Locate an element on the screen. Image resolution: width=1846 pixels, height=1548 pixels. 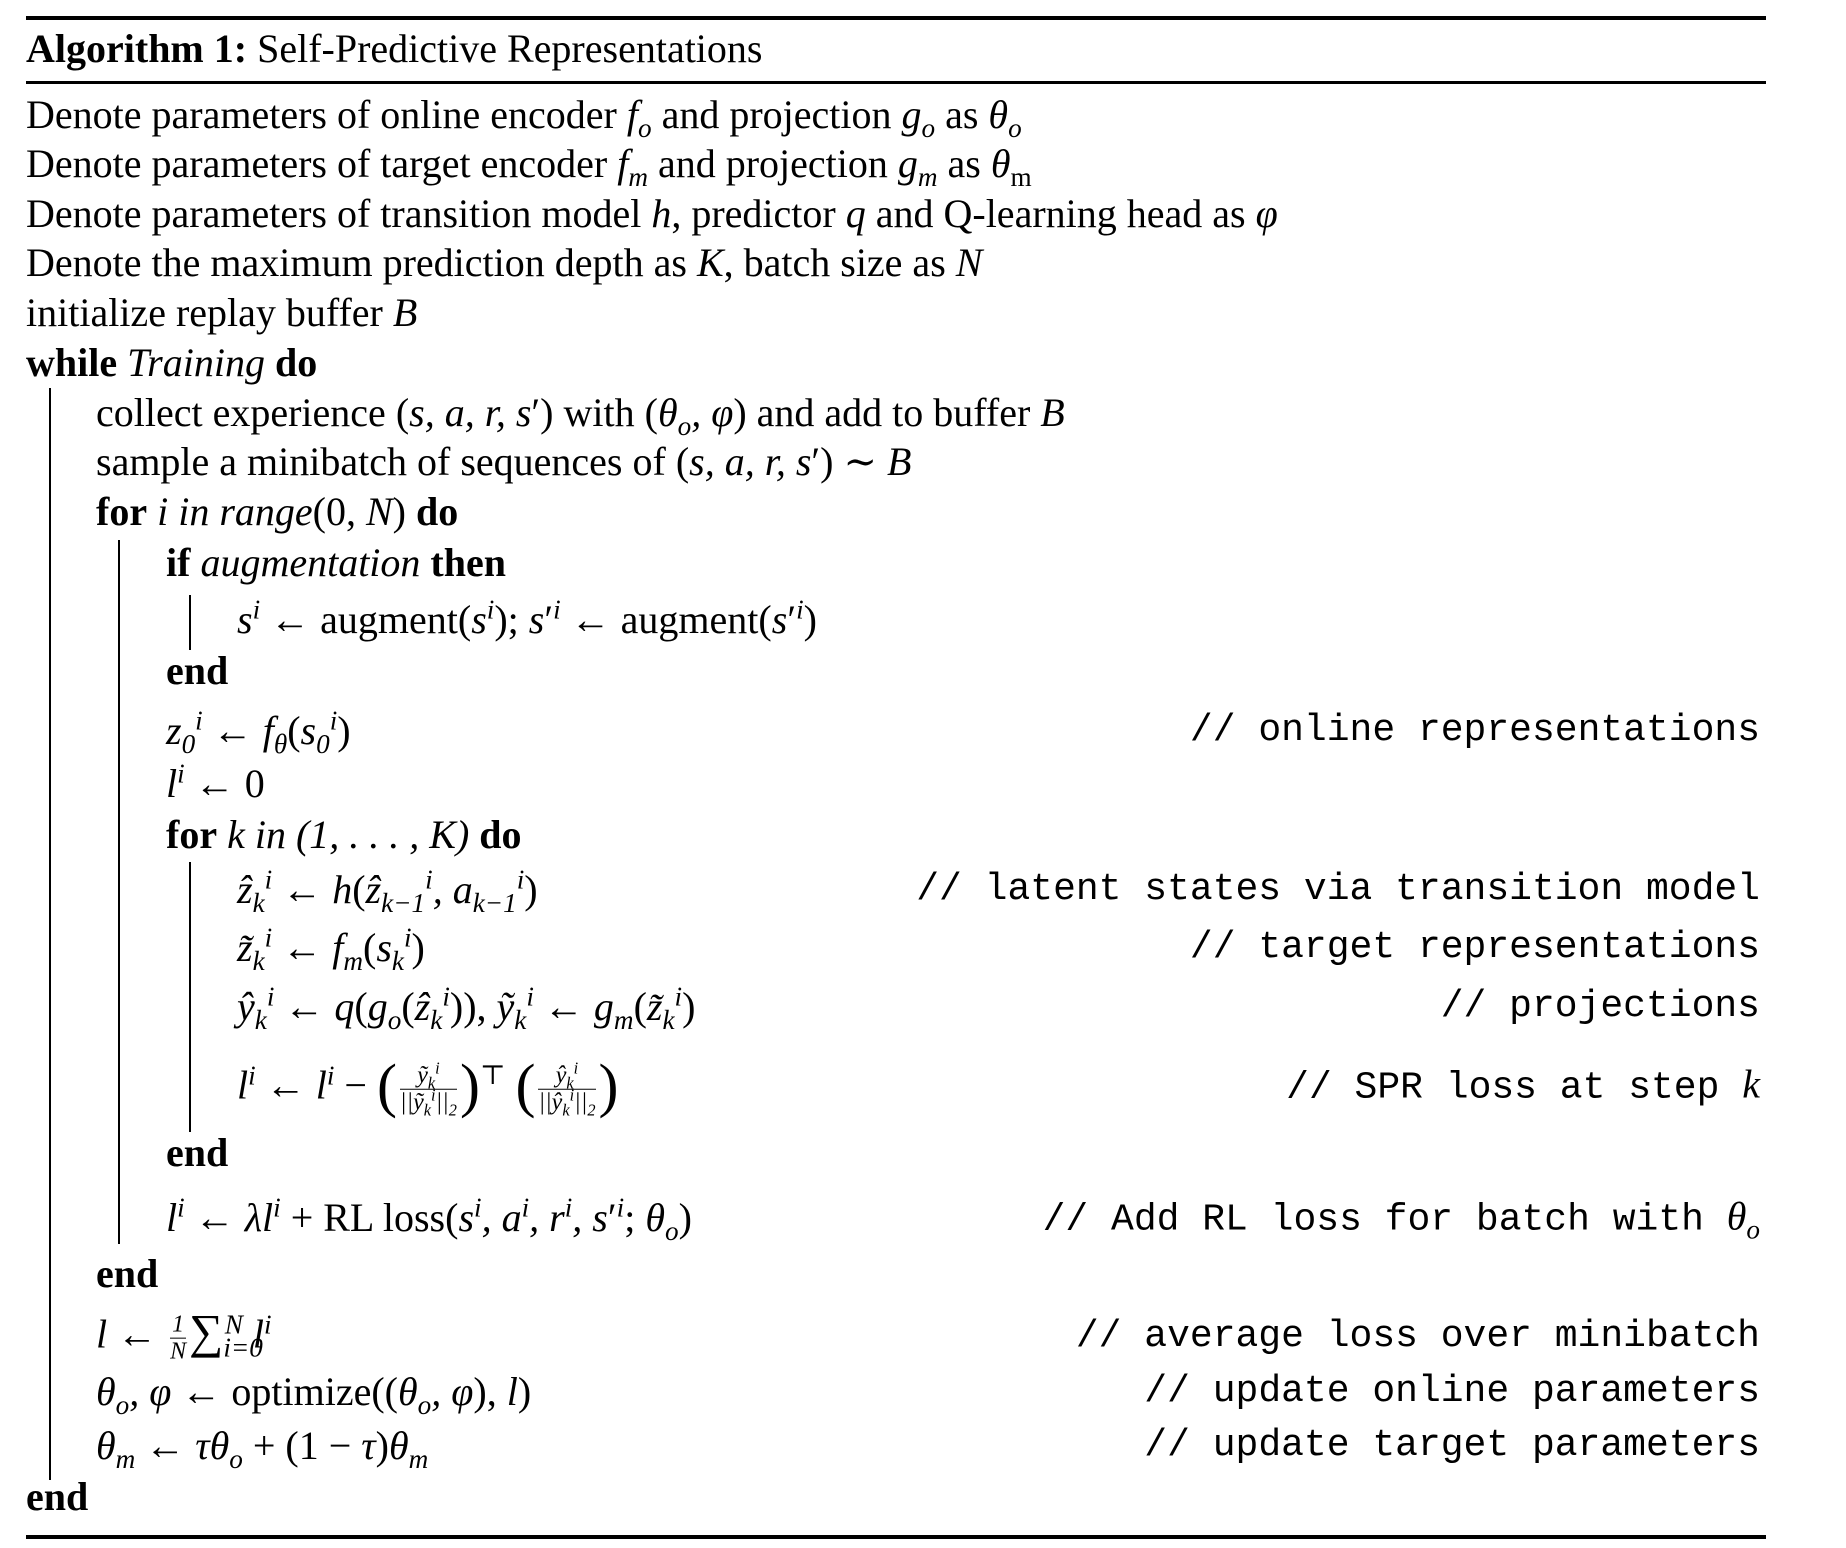
projection-line: ŷki ← q(go(ẑki)), ỹki ← gm(z̃ki) is located at coordinates (466, 1008).